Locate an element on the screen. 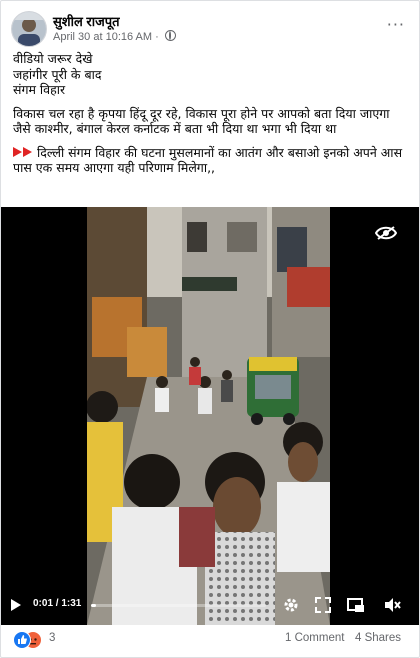 The width and height of the screenshot is (420, 658). play-icon is located at coordinates (16, 605).